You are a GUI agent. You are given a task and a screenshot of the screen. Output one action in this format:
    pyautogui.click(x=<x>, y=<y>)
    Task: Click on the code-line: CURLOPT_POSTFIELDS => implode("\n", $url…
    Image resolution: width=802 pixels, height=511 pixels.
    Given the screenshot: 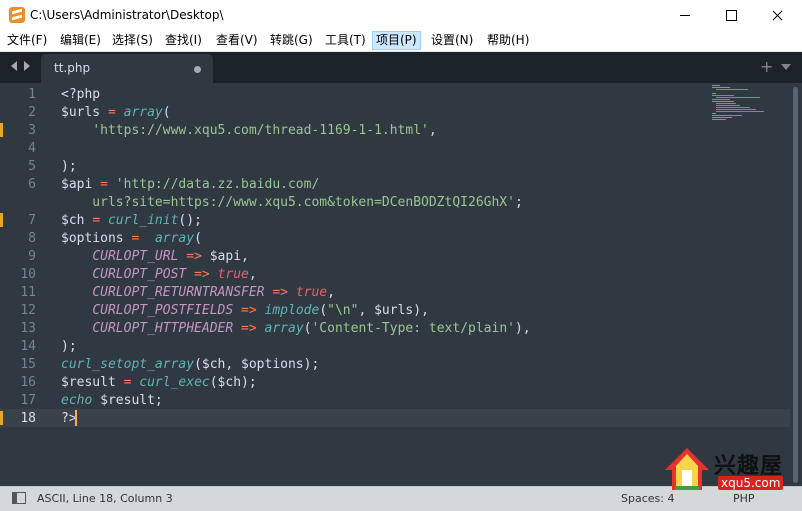 What is the action you would take?
    pyautogui.click(x=245, y=311)
    